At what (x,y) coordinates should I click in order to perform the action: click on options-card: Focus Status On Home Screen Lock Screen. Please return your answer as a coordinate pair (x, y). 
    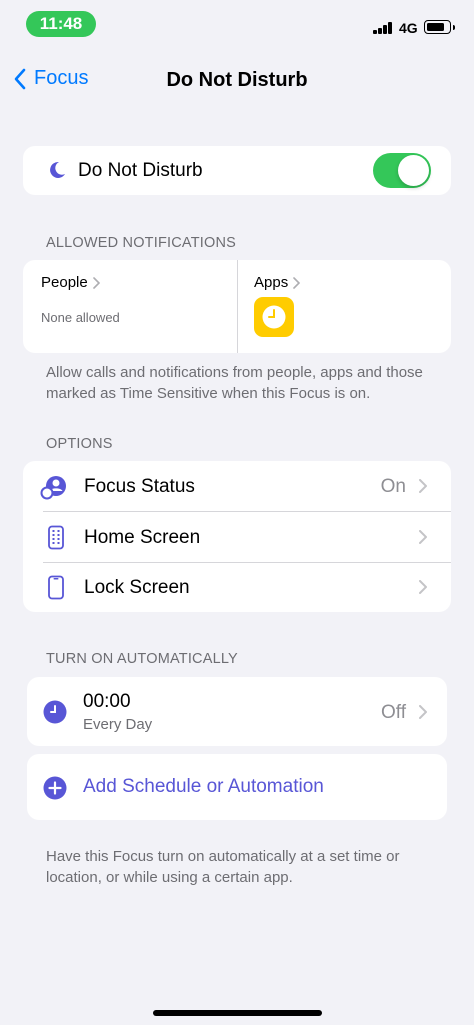
    Looking at the image, I should click on (237, 536).